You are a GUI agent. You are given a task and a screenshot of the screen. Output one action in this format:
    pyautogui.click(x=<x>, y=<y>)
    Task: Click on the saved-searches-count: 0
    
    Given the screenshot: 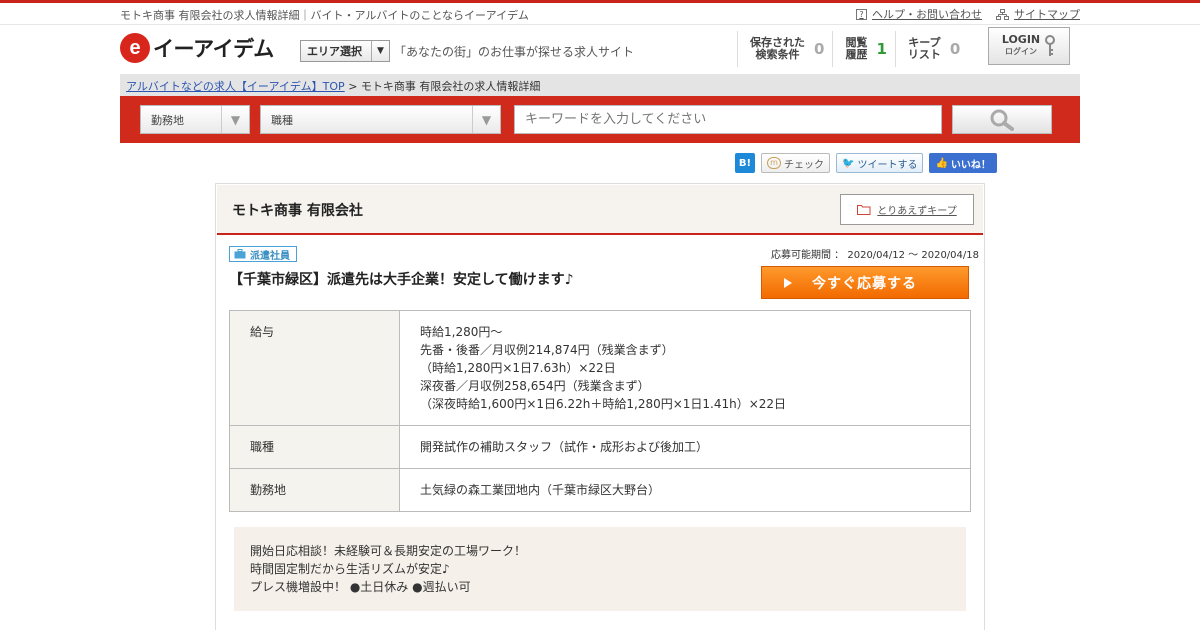 What is the action you would take?
    pyautogui.click(x=819, y=49)
    